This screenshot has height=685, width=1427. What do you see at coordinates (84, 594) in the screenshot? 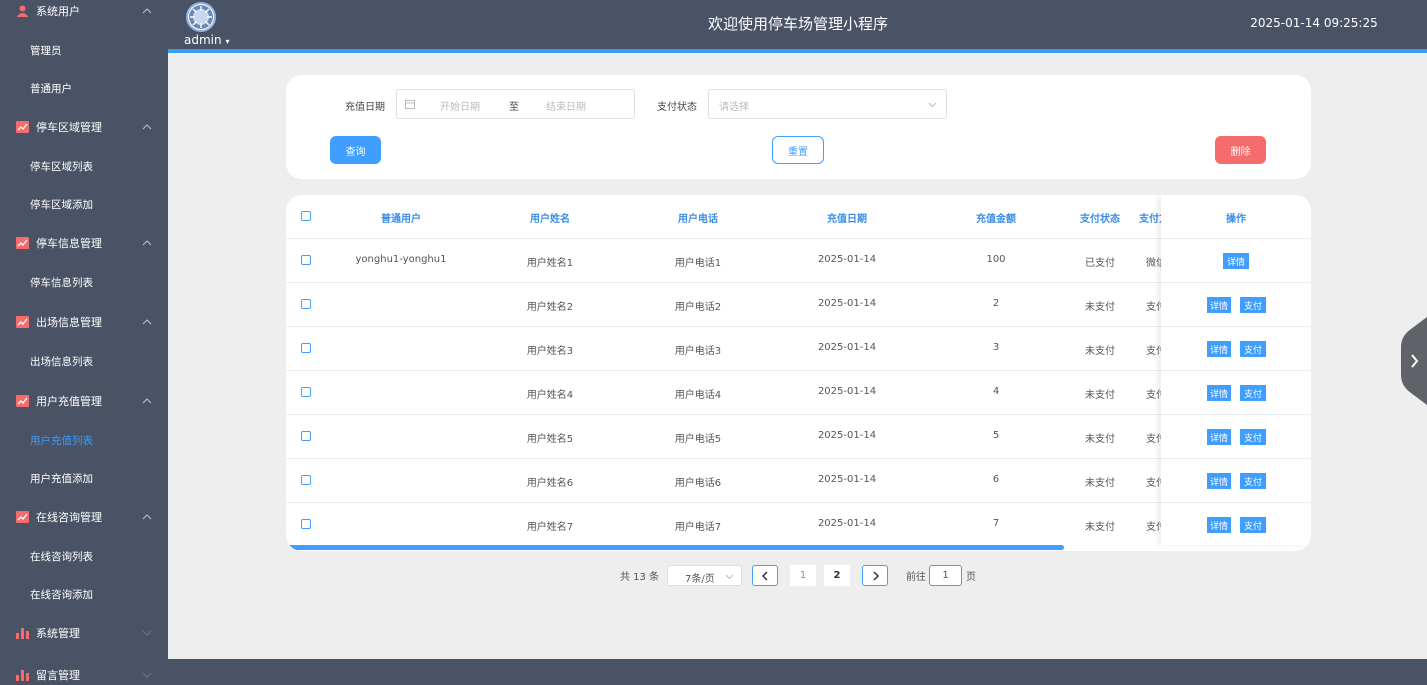
I see `sidebar-item: 在线咨询添加` at bounding box center [84, 594].